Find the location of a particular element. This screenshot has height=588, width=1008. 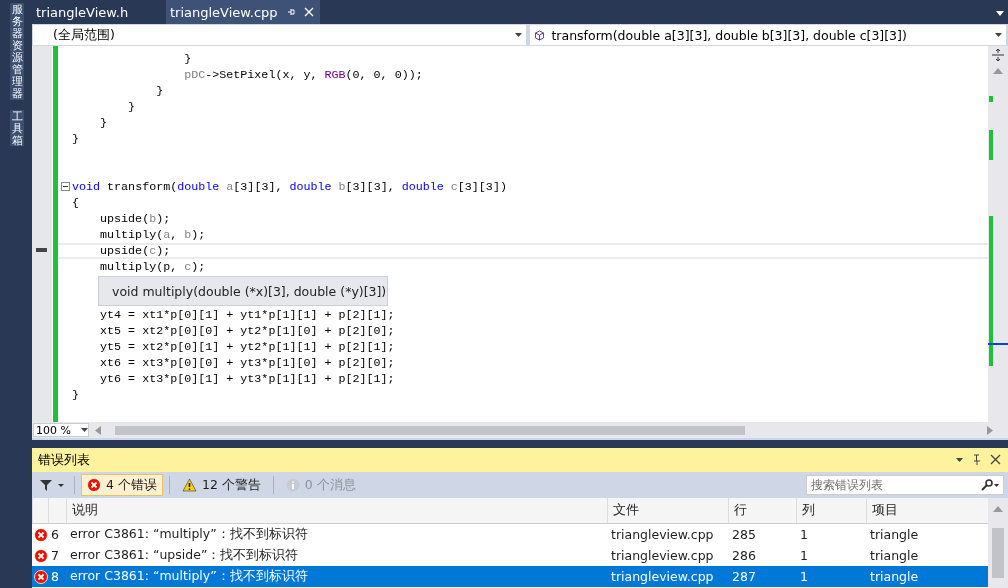

side-tab: 工具箱 is located at coordinates (17, 127).